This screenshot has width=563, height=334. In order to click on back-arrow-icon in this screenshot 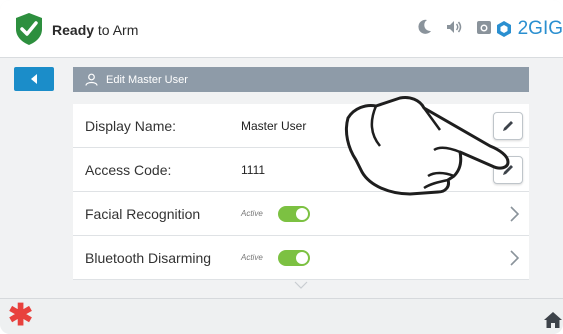, I will do `click(34, 79)`.